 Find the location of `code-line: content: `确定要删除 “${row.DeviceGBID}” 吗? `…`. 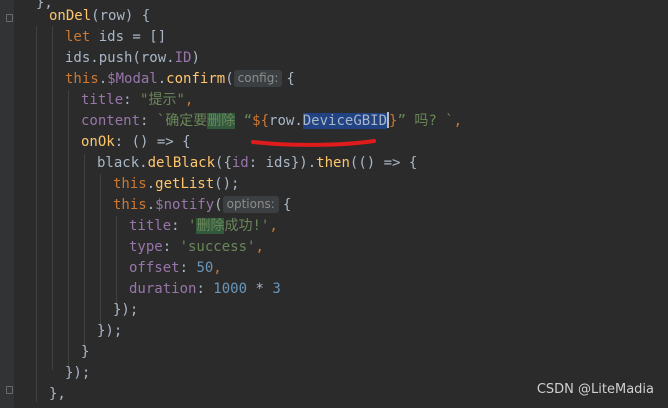

code-line: content: `确定要删除 “${row.DeviceGBID}” 吗? `… is located at coordinates (272, 120).